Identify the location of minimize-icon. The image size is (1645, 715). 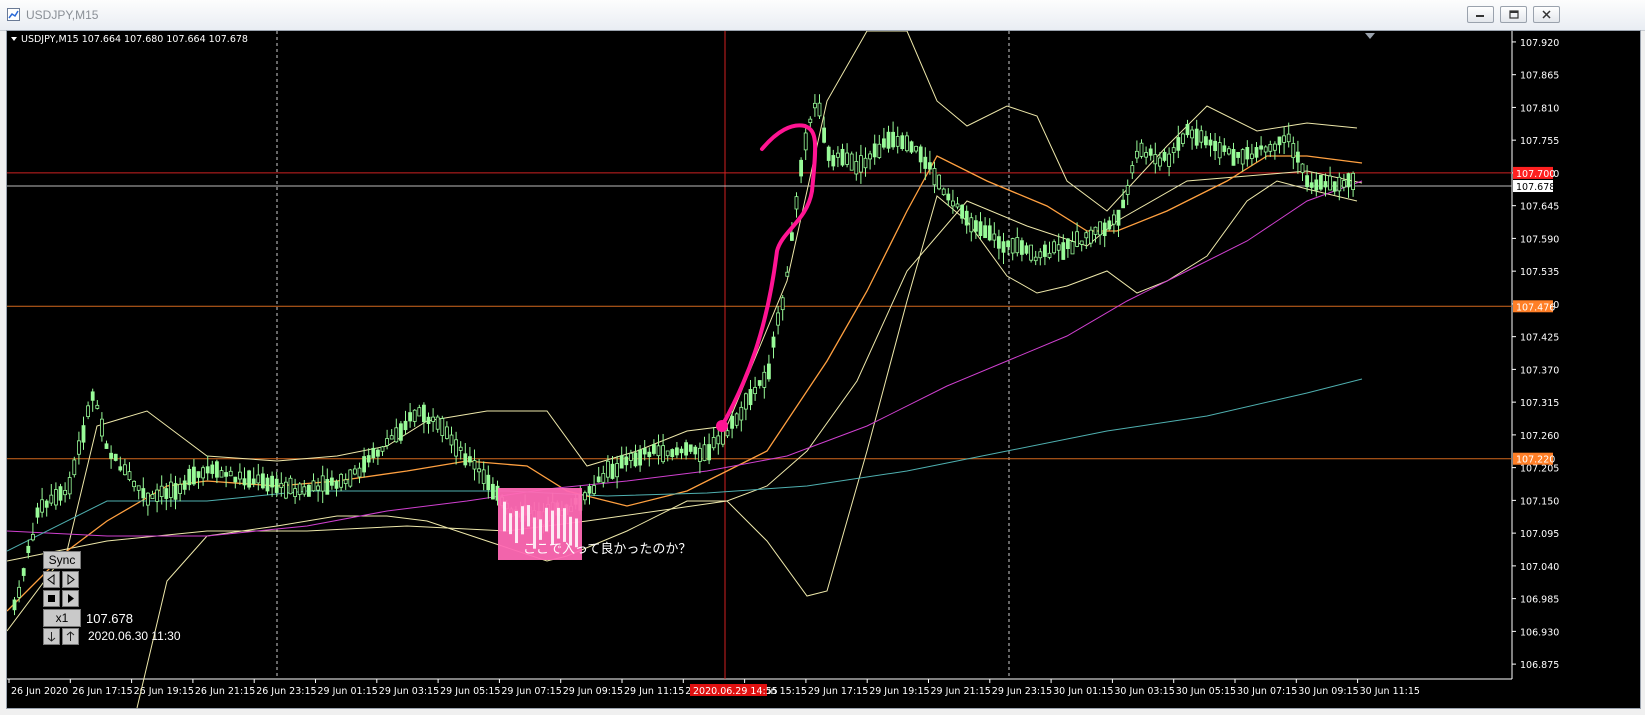
(1480, 16).